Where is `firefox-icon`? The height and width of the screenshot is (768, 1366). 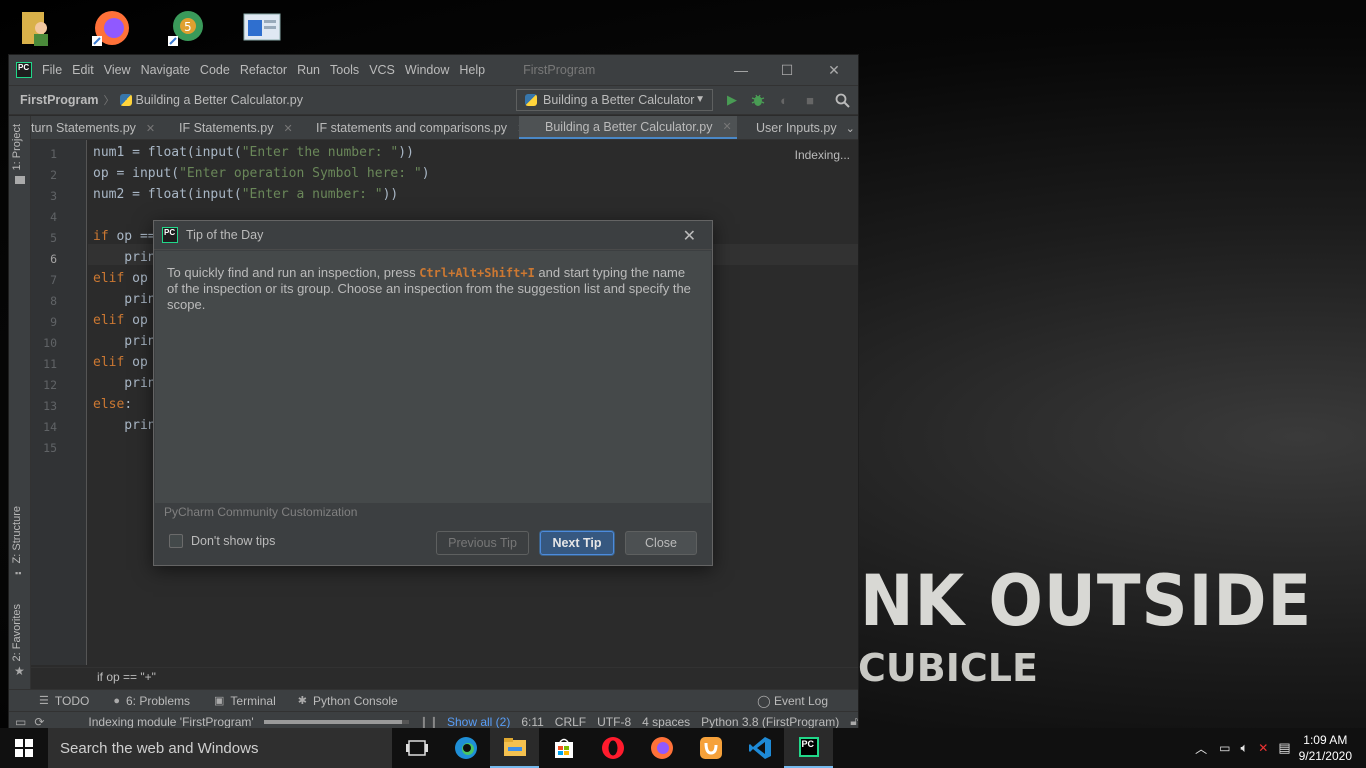 firefox-icon is located at coordinates (661, 748).